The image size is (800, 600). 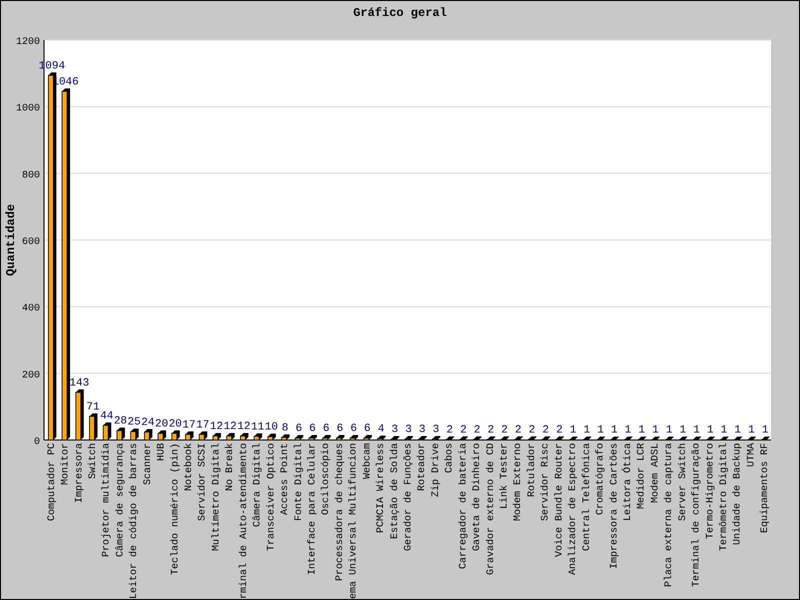 What do you see at coordinates (683, 482) in the screenshot?
I see `x-tick-label: Server Switch` at bounding box center [683, 482].